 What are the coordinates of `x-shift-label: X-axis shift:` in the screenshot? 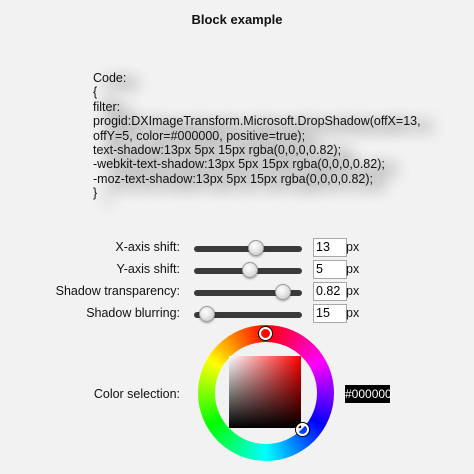 It's located at (147, 247).